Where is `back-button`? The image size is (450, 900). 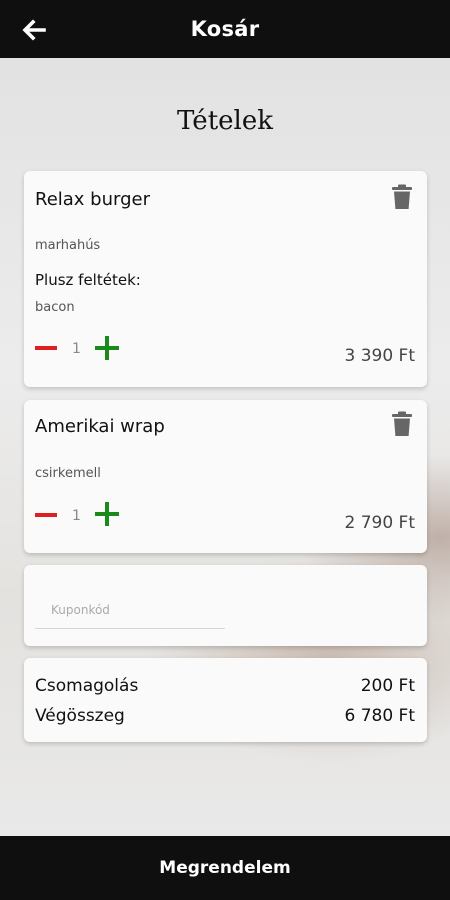
back-button is located at coordinates (33, 30).